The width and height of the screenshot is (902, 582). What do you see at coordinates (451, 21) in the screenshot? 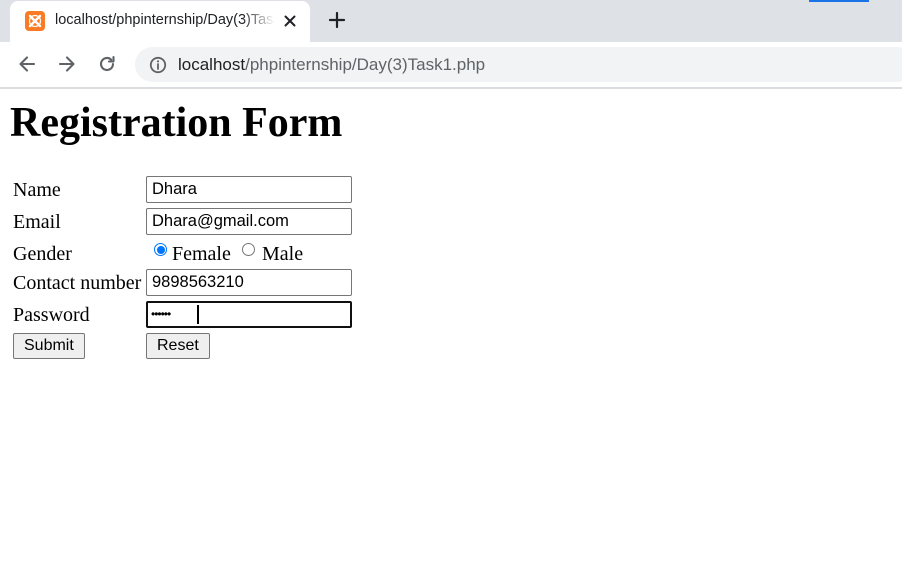
I see `tab-strip: localhost/phpinternship/Day(3)Task1.php` at bounding box center [451, 21].